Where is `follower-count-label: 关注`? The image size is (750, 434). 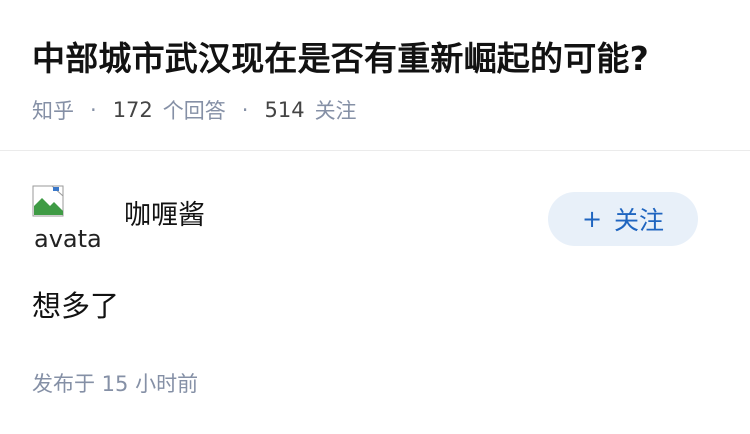 follower-count-label: 关注 is located at coordinates (335, 111).